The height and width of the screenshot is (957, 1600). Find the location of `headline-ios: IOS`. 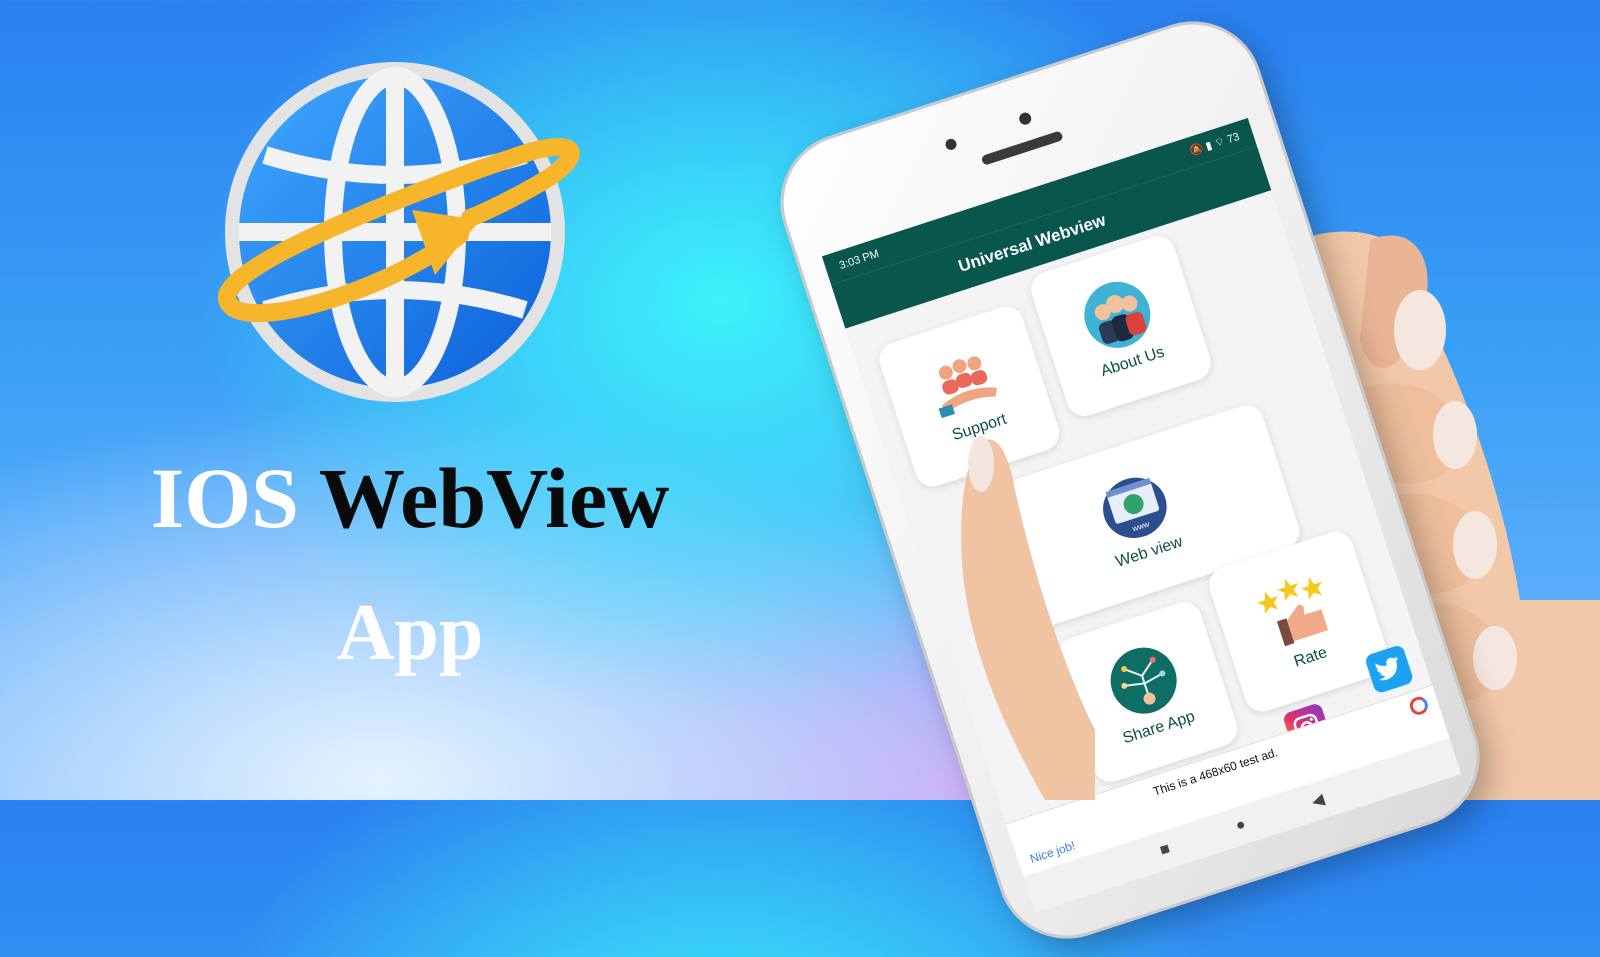

headline-ios: IOS is located at coordinates (224, 498).